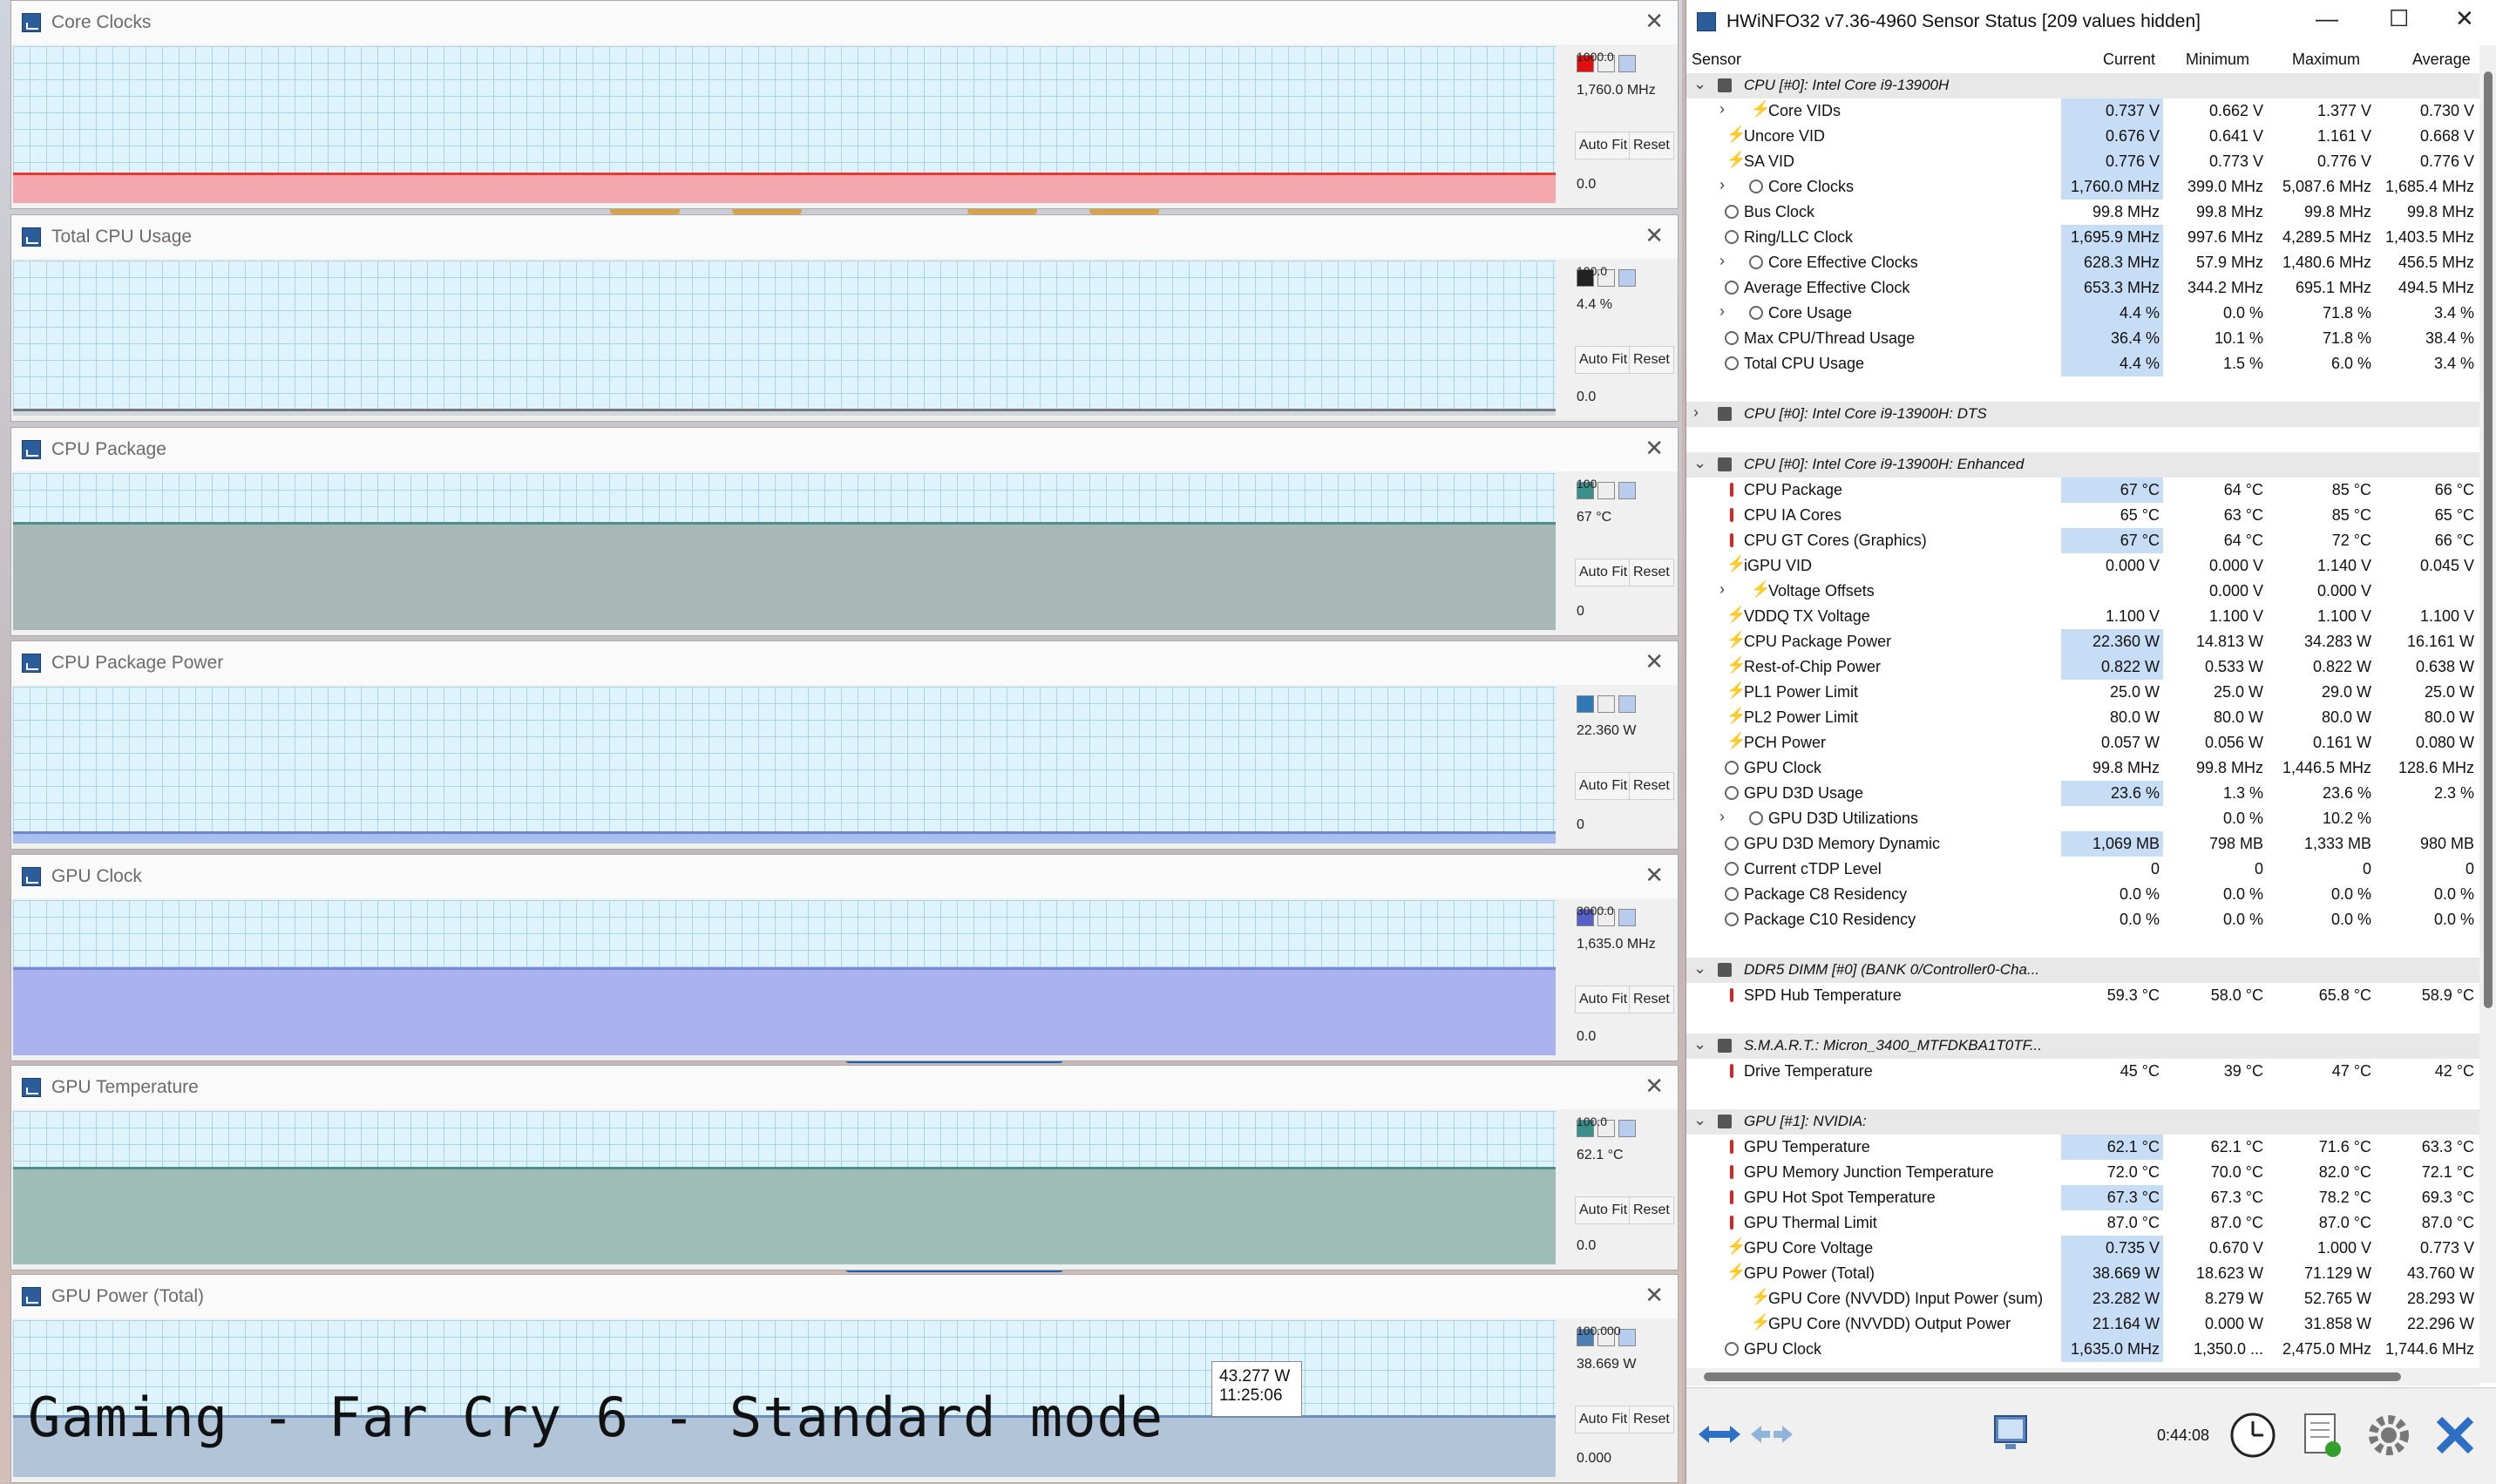  Describe the element at coordinates (2082, 85) in the screenshot. I see `sensor-group-header: ⌄ CPU [#0]: Intel Core i9-13900H` at that location.